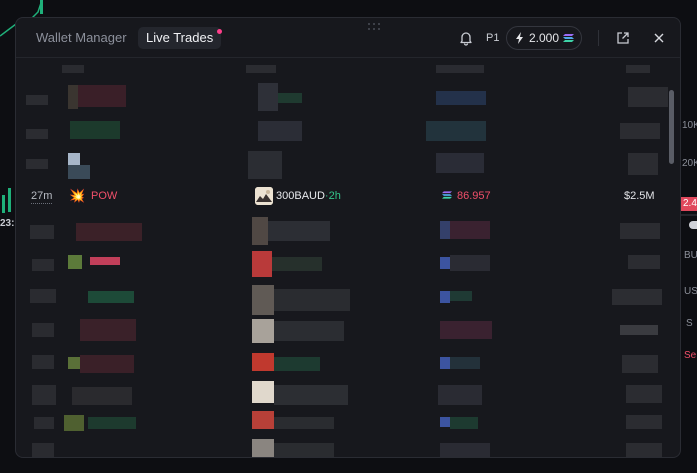 This screenshot has width=697, height=473. What do you see at coordinates (689, 125) in the screenshot?
I see `price-axis-label: 10K` at bounding box center [689, 125].